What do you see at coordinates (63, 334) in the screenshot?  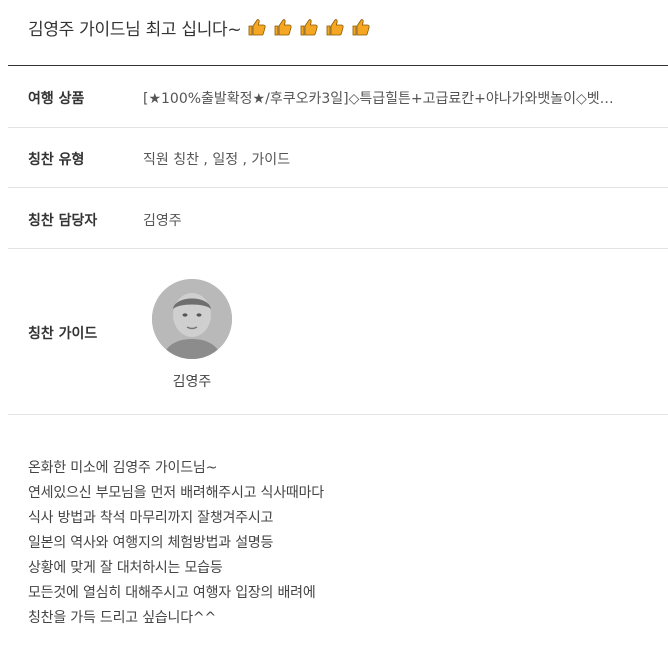 I see `praise-guide-label: 칭찬 가이드` at bounding box center [63, 334].